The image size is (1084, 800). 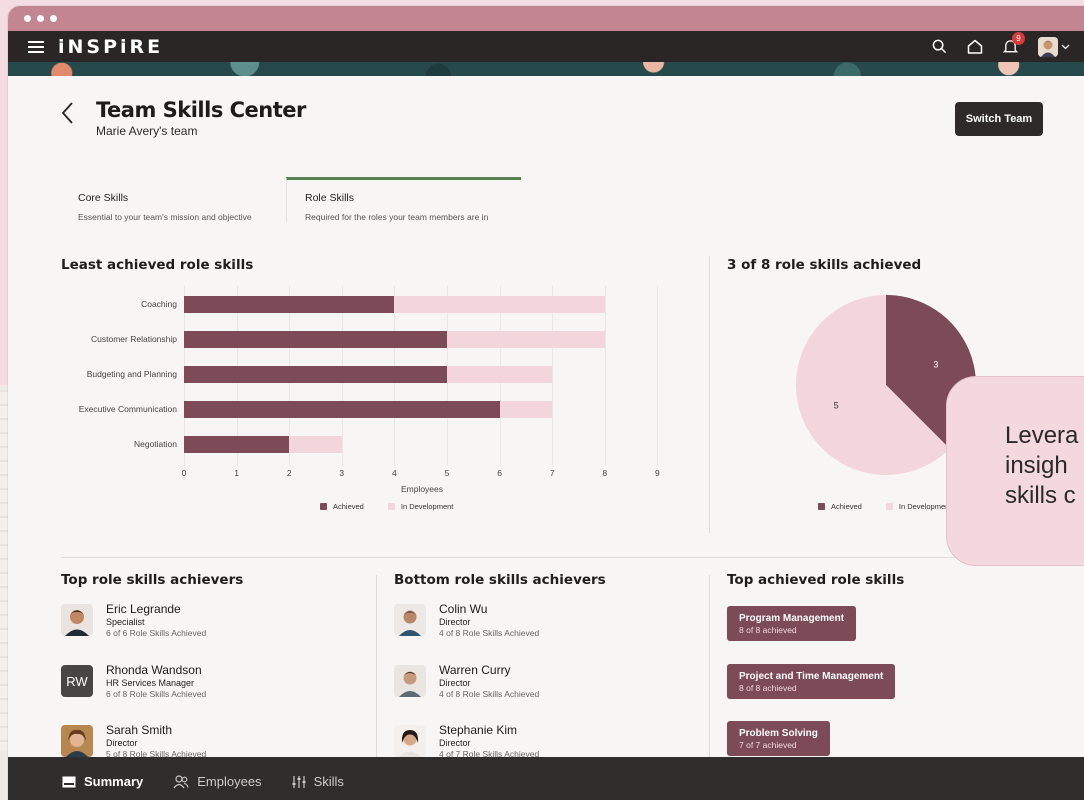 I want to click on x-tick-label: 4, so click(x=394, y=473).